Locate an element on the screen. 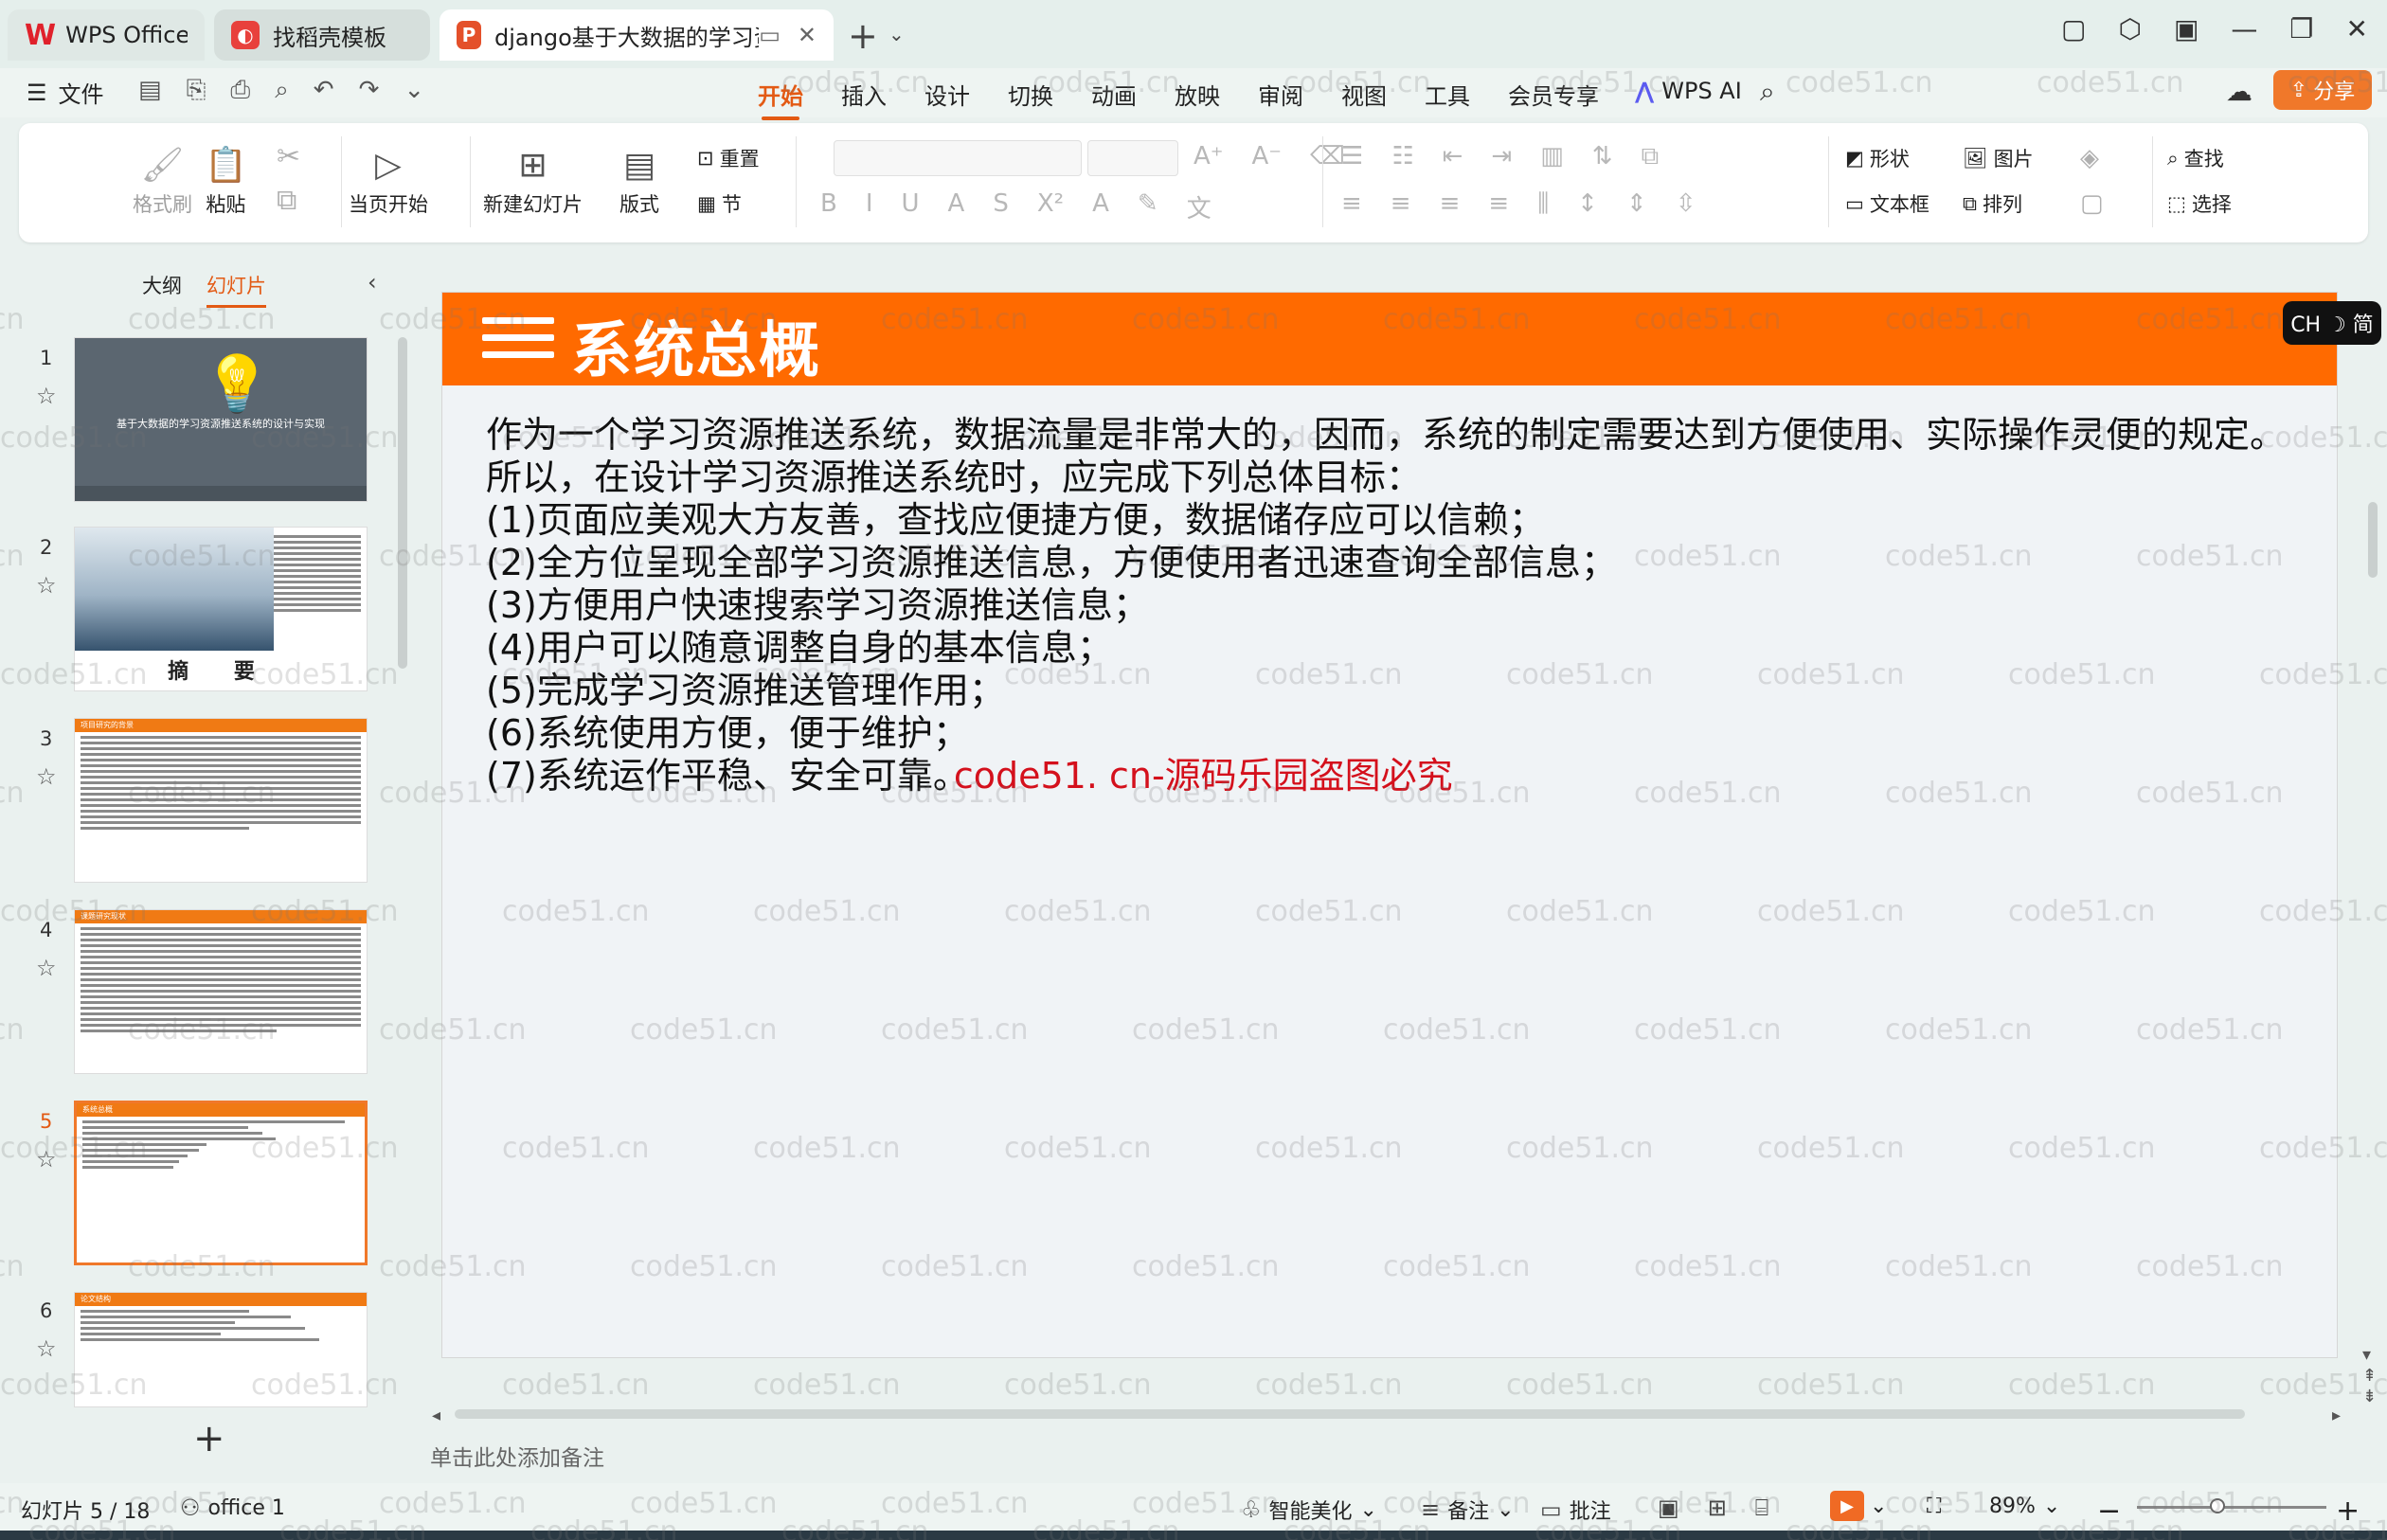  slide-title: 系统总概 is located at coordinates (696, 345).